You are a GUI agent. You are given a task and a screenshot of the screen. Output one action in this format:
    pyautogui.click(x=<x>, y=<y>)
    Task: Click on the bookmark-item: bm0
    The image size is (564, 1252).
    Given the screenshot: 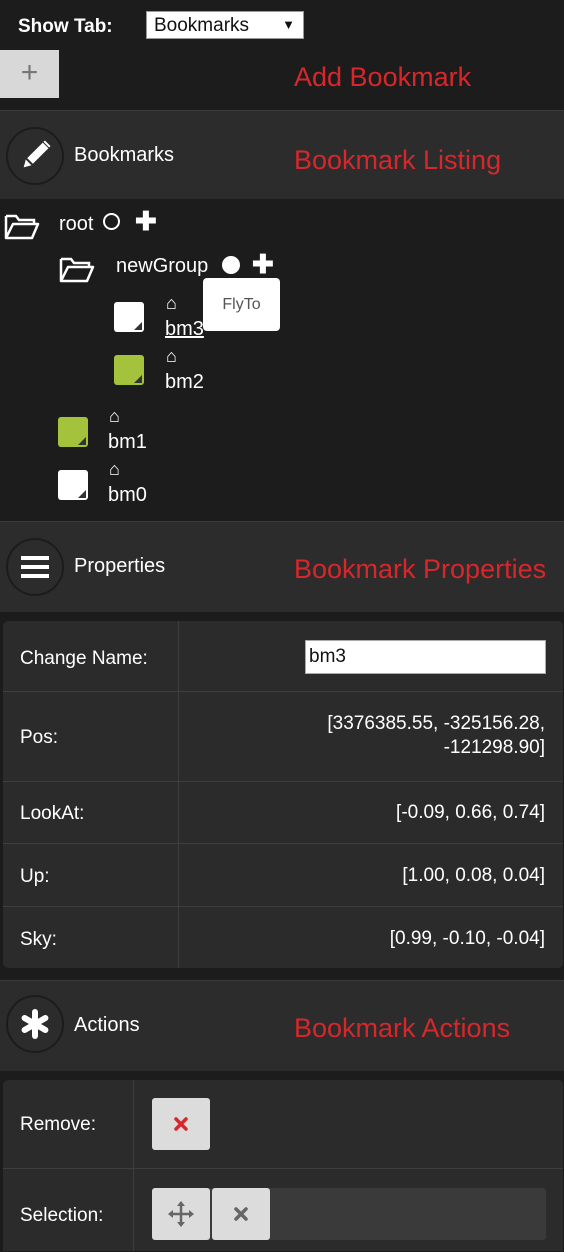 What is the action you would take?
    pyautogui.click(x=127, y=495)
    